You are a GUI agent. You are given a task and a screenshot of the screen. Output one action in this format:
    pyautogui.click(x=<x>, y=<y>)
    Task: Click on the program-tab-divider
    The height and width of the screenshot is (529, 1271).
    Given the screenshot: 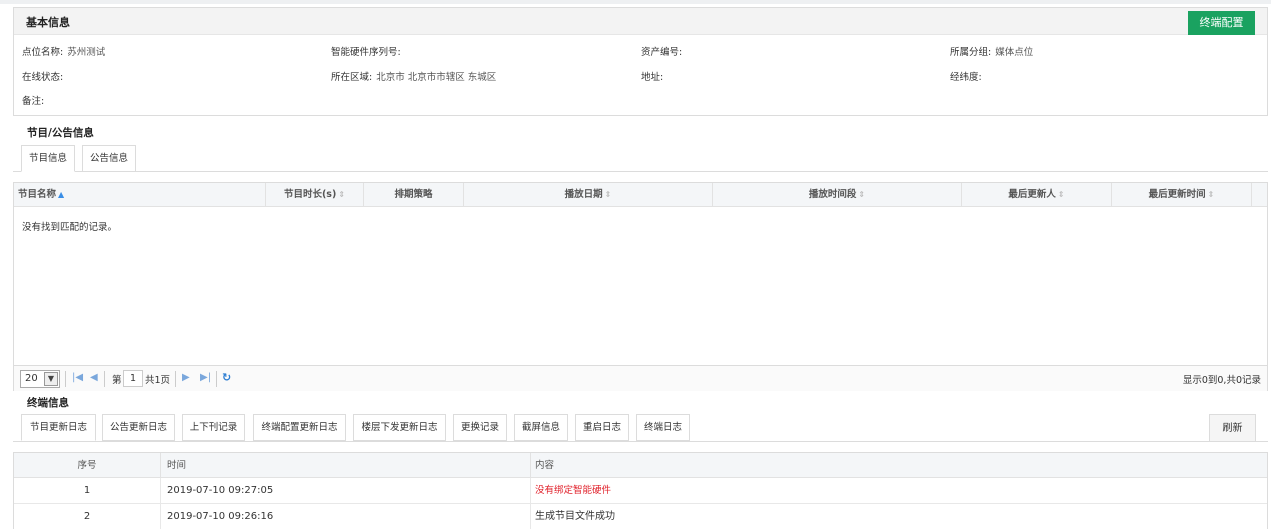 What is the action you would take?
    pyautogui.click(x=640, y=171)
    